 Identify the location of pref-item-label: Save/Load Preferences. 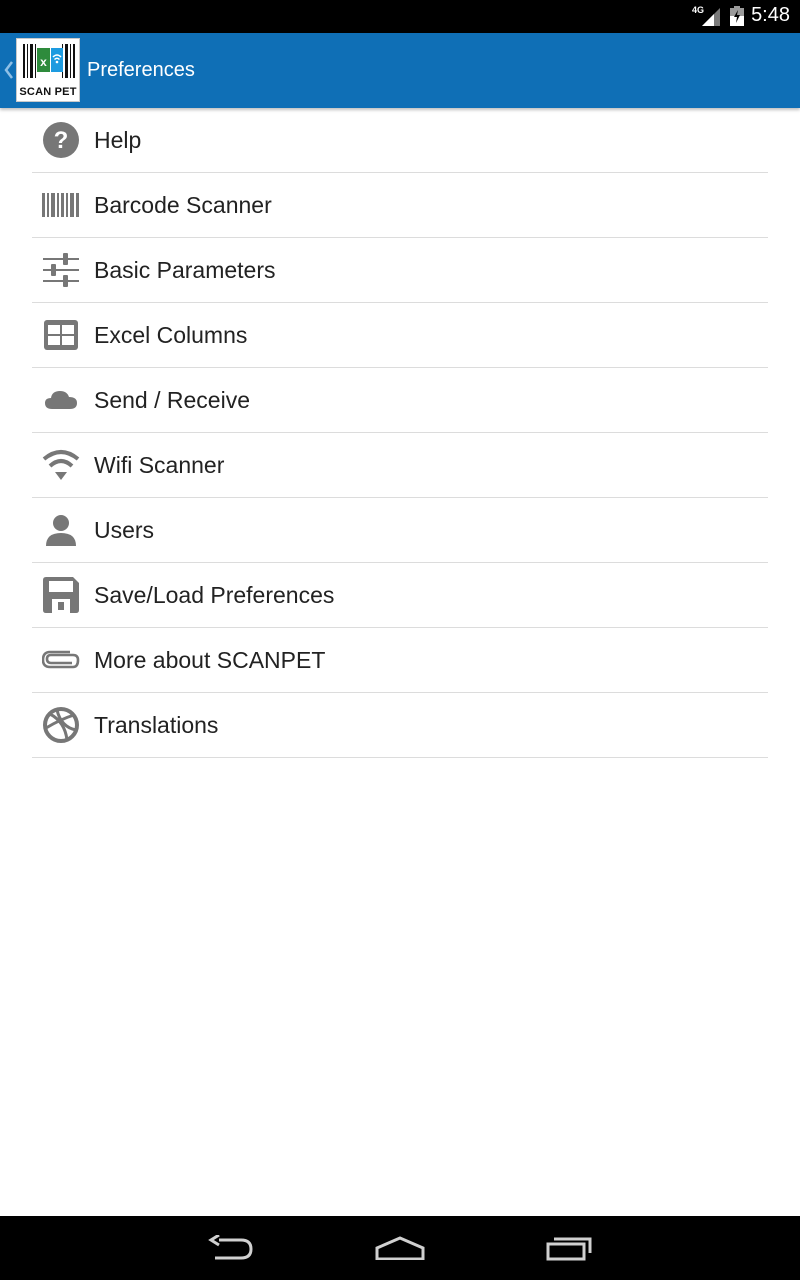
(214, 595).